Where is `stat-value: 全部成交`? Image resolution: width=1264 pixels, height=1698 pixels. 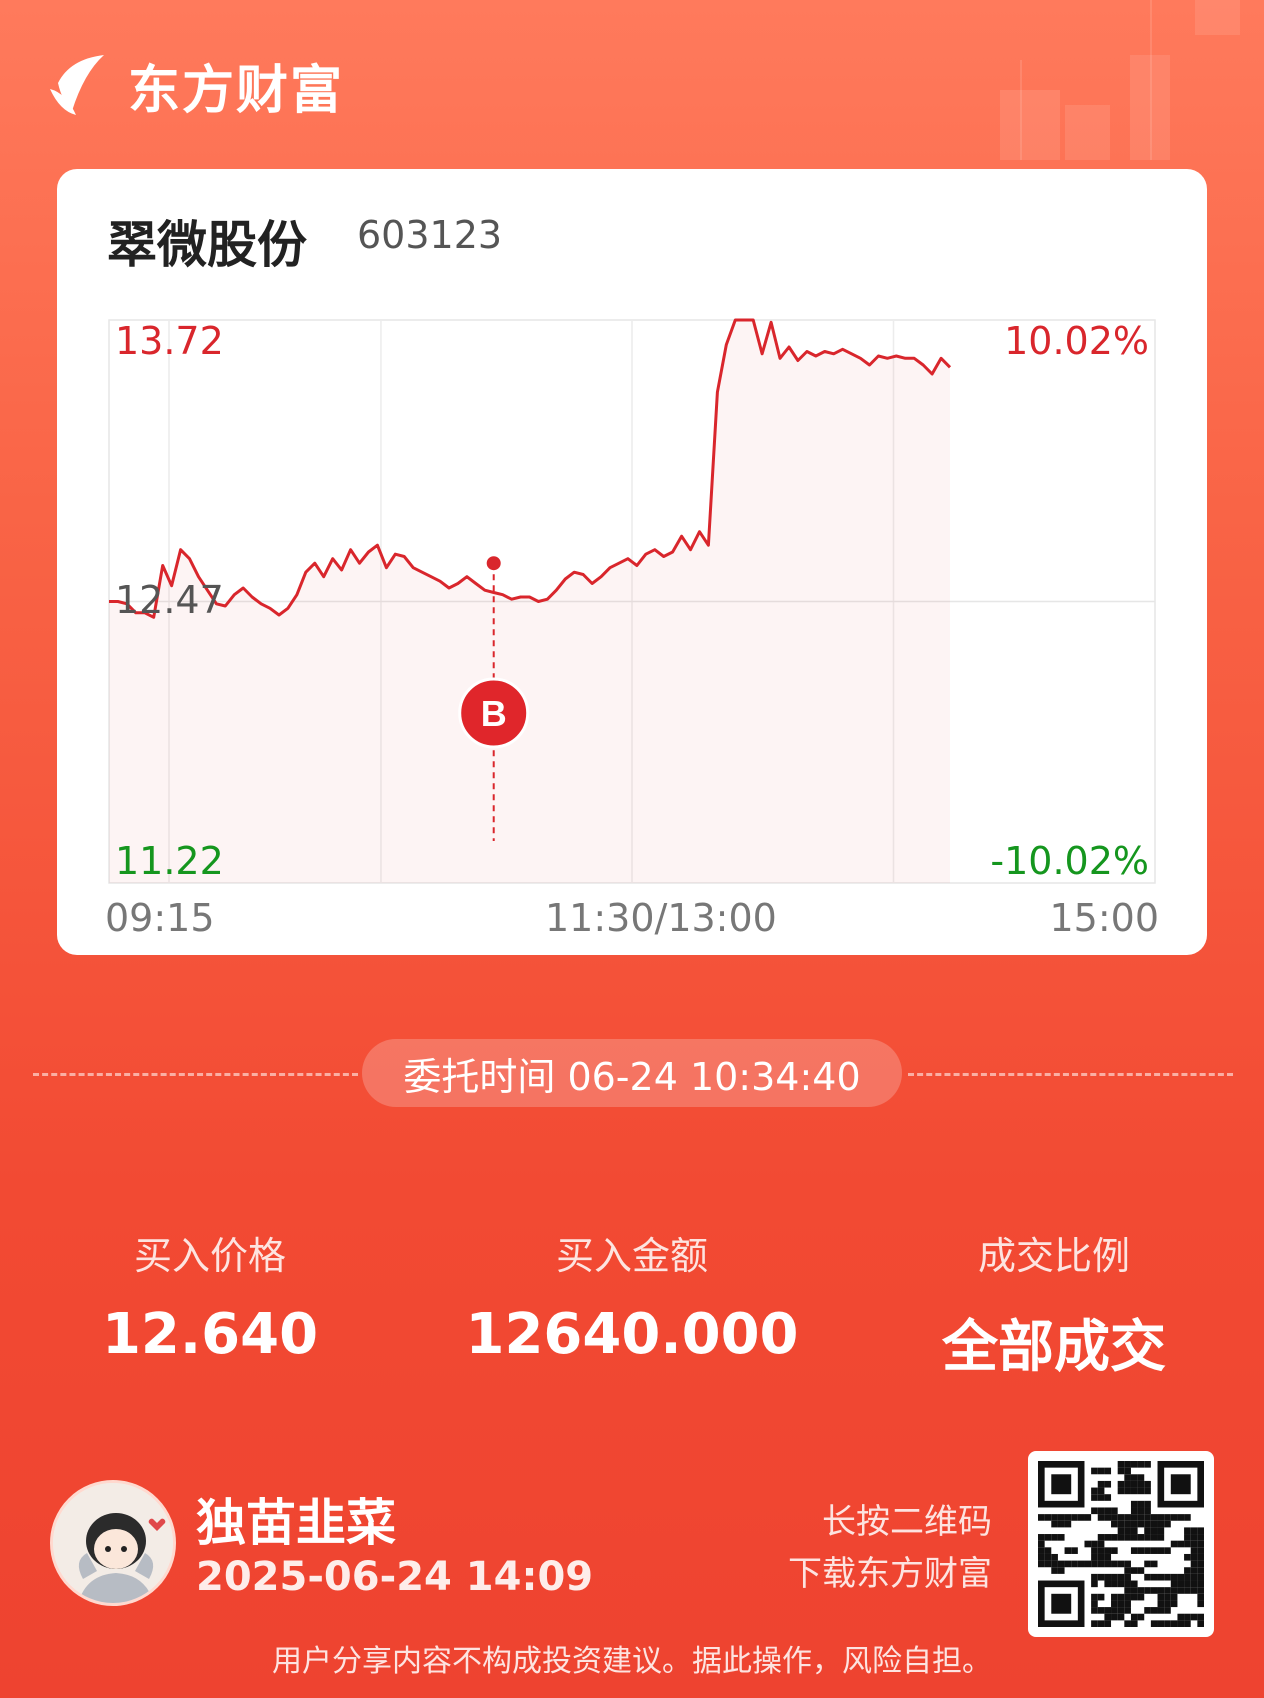 stat-value: 全部成交 is located at coordinates (1054, 1347).